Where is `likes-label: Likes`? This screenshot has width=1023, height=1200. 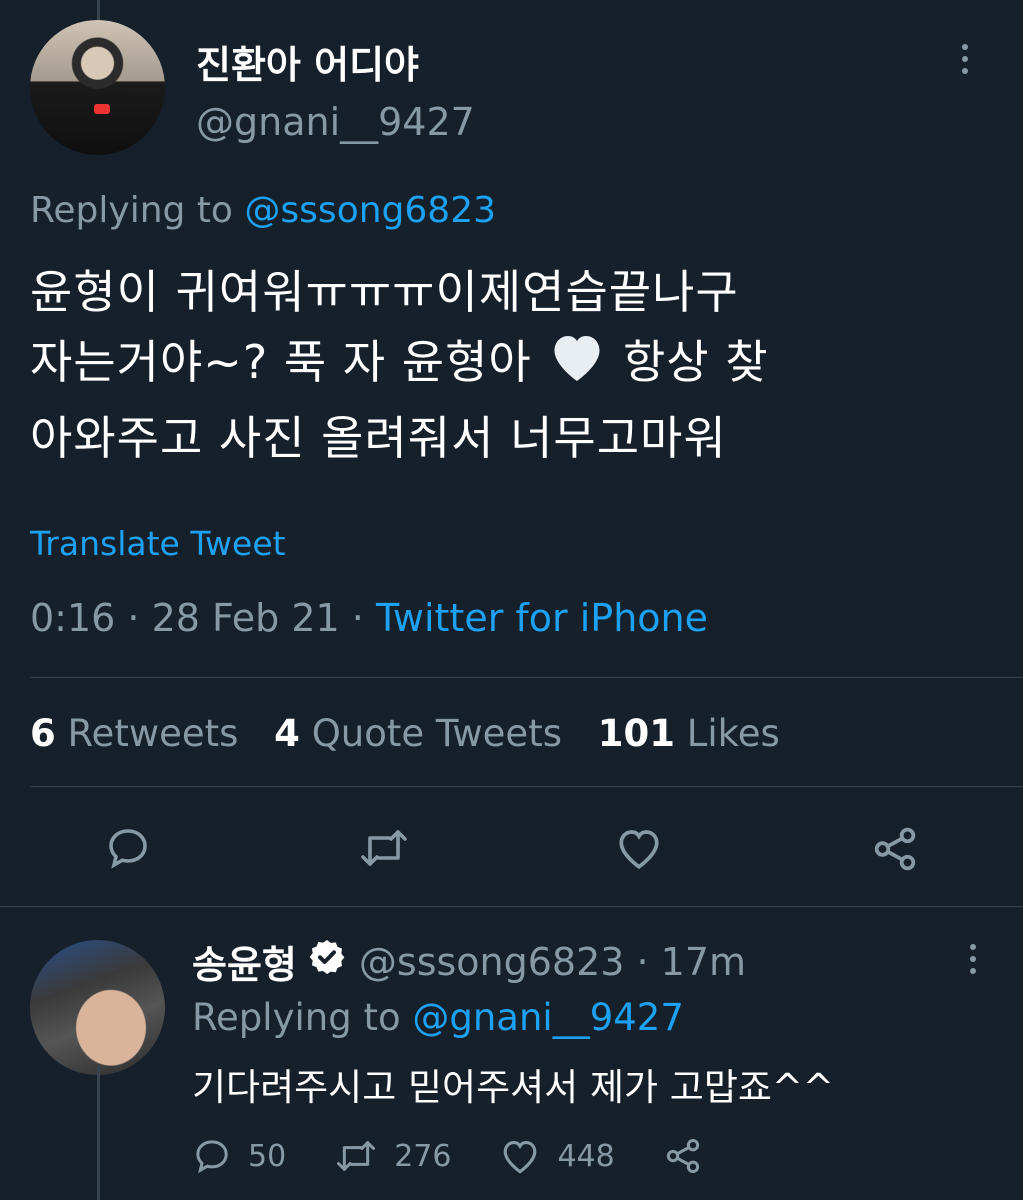 likes-label: Likes is located at coordinates (733, 733).